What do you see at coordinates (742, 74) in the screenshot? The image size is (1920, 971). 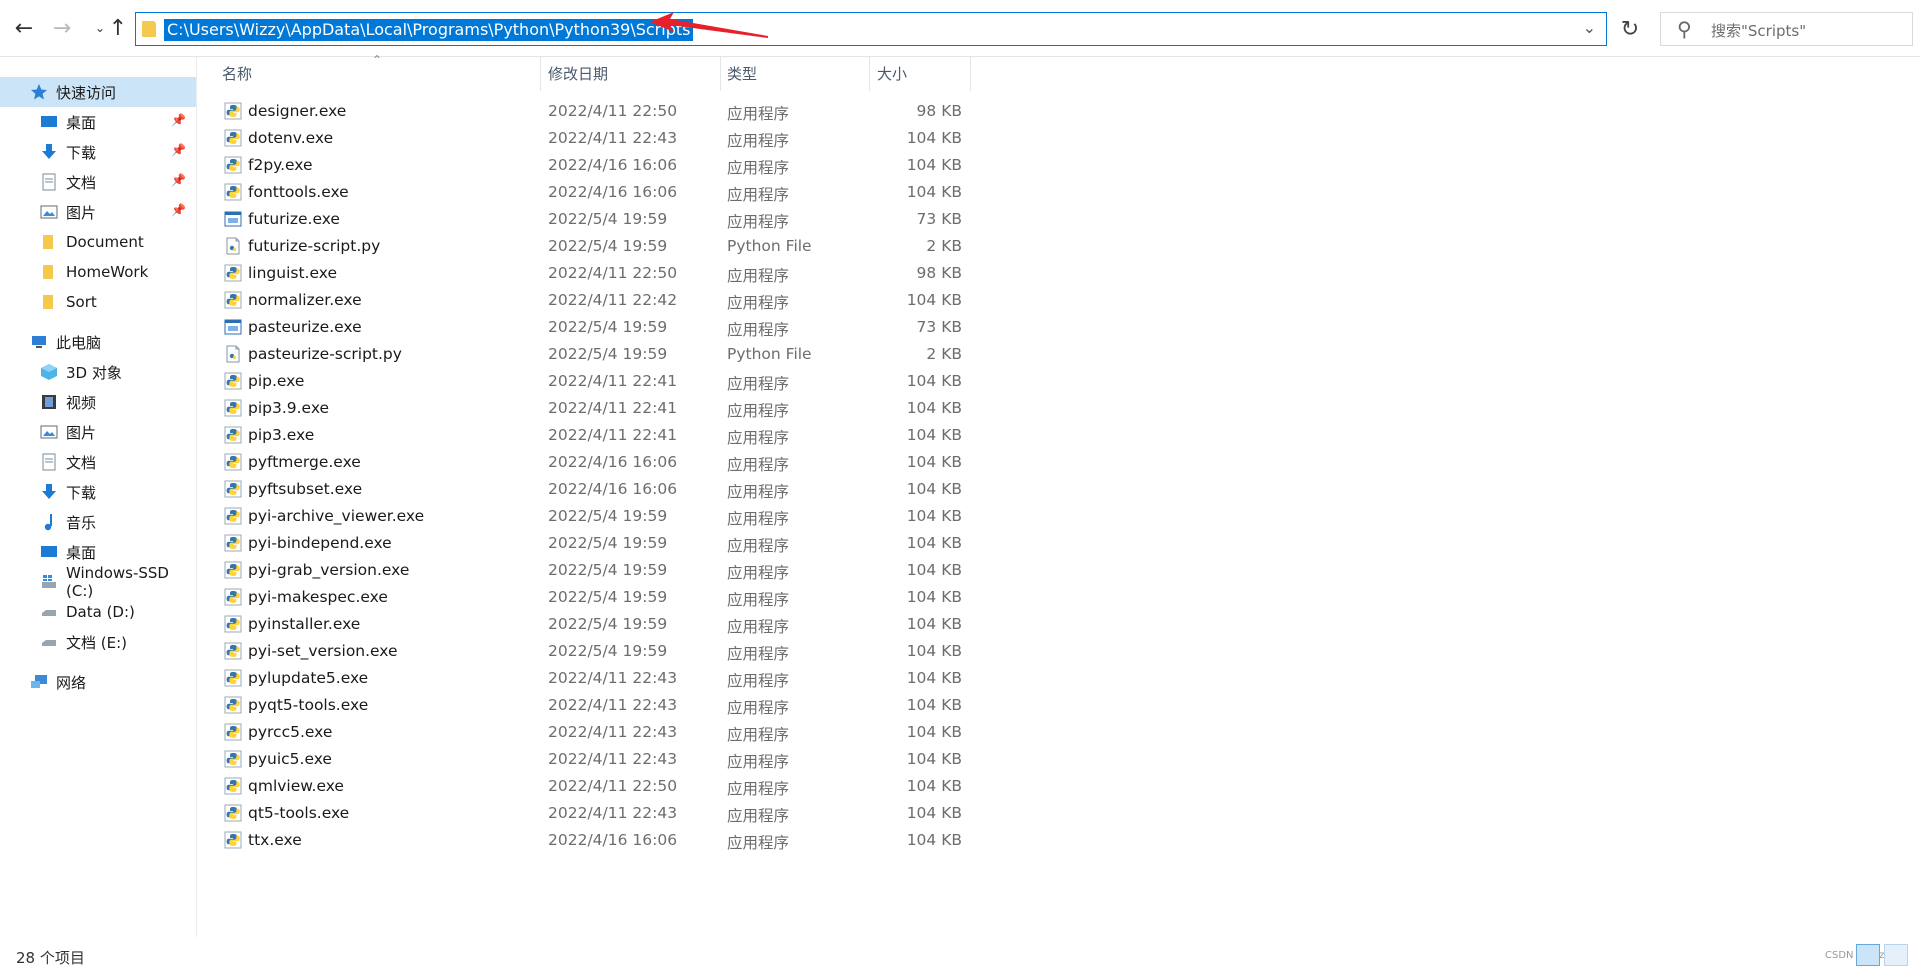 I see `column-header-type: 类型` at bounding box center [742, 74].